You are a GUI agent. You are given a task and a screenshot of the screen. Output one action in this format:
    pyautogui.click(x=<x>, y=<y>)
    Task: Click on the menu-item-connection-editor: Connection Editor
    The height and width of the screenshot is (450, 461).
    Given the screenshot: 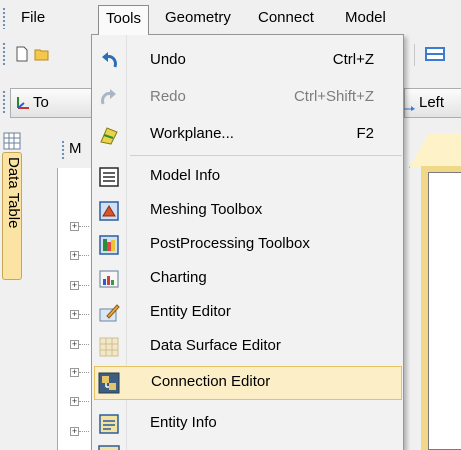 What is the action you would take?
    pyautogui.click(x=248, y=383)
    